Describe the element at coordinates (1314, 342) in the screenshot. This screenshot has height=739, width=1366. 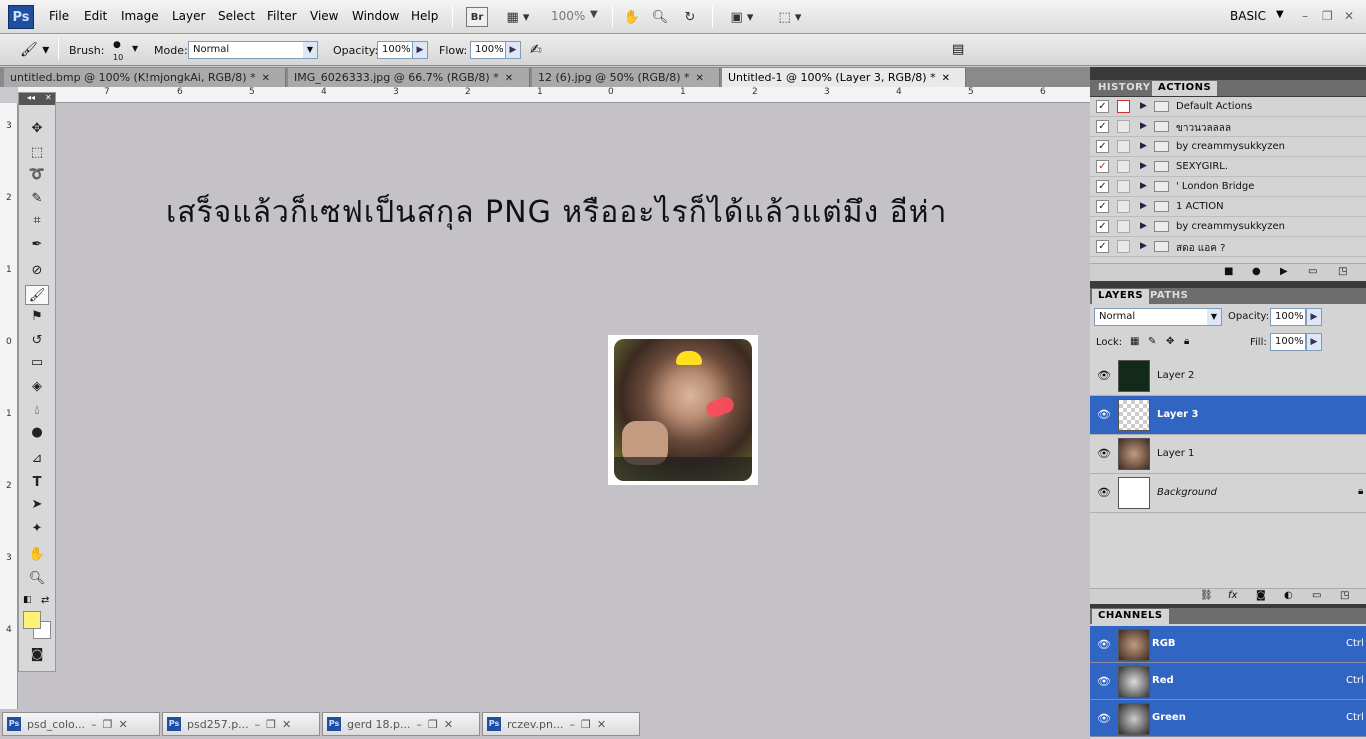
I see `fill-flyout-icon: ▶` at that location.